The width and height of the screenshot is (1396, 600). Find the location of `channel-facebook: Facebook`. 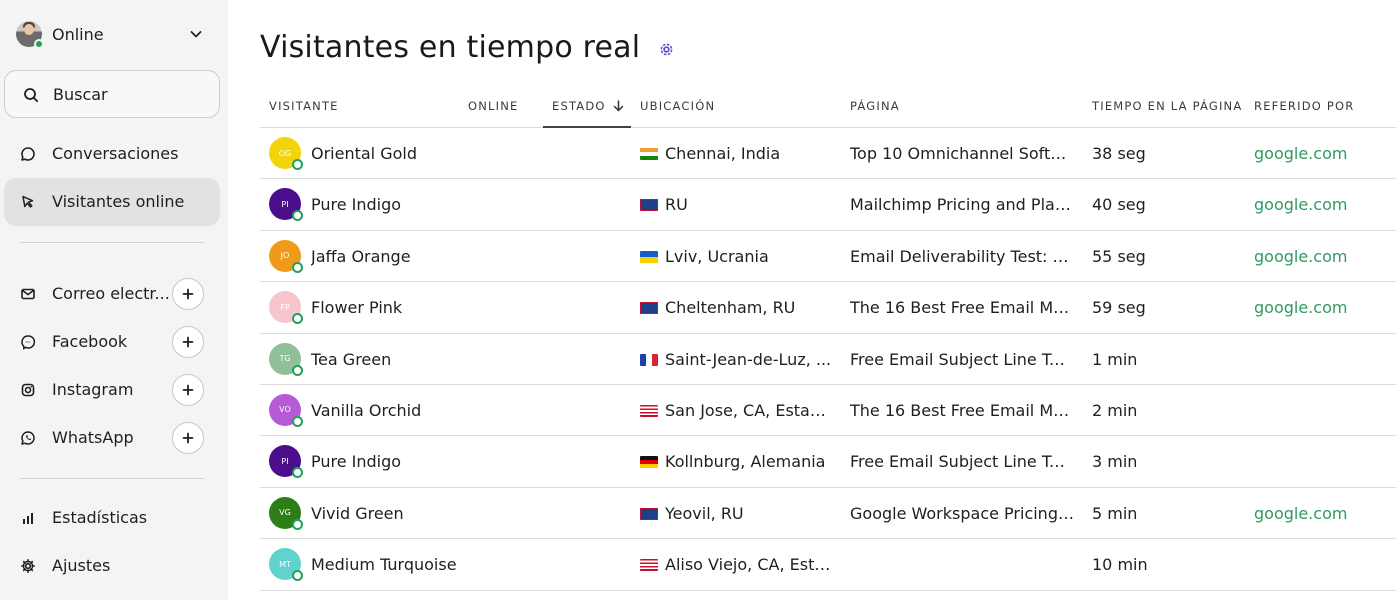

channel-facebook: Facebook is located at coordinates (112, 342).